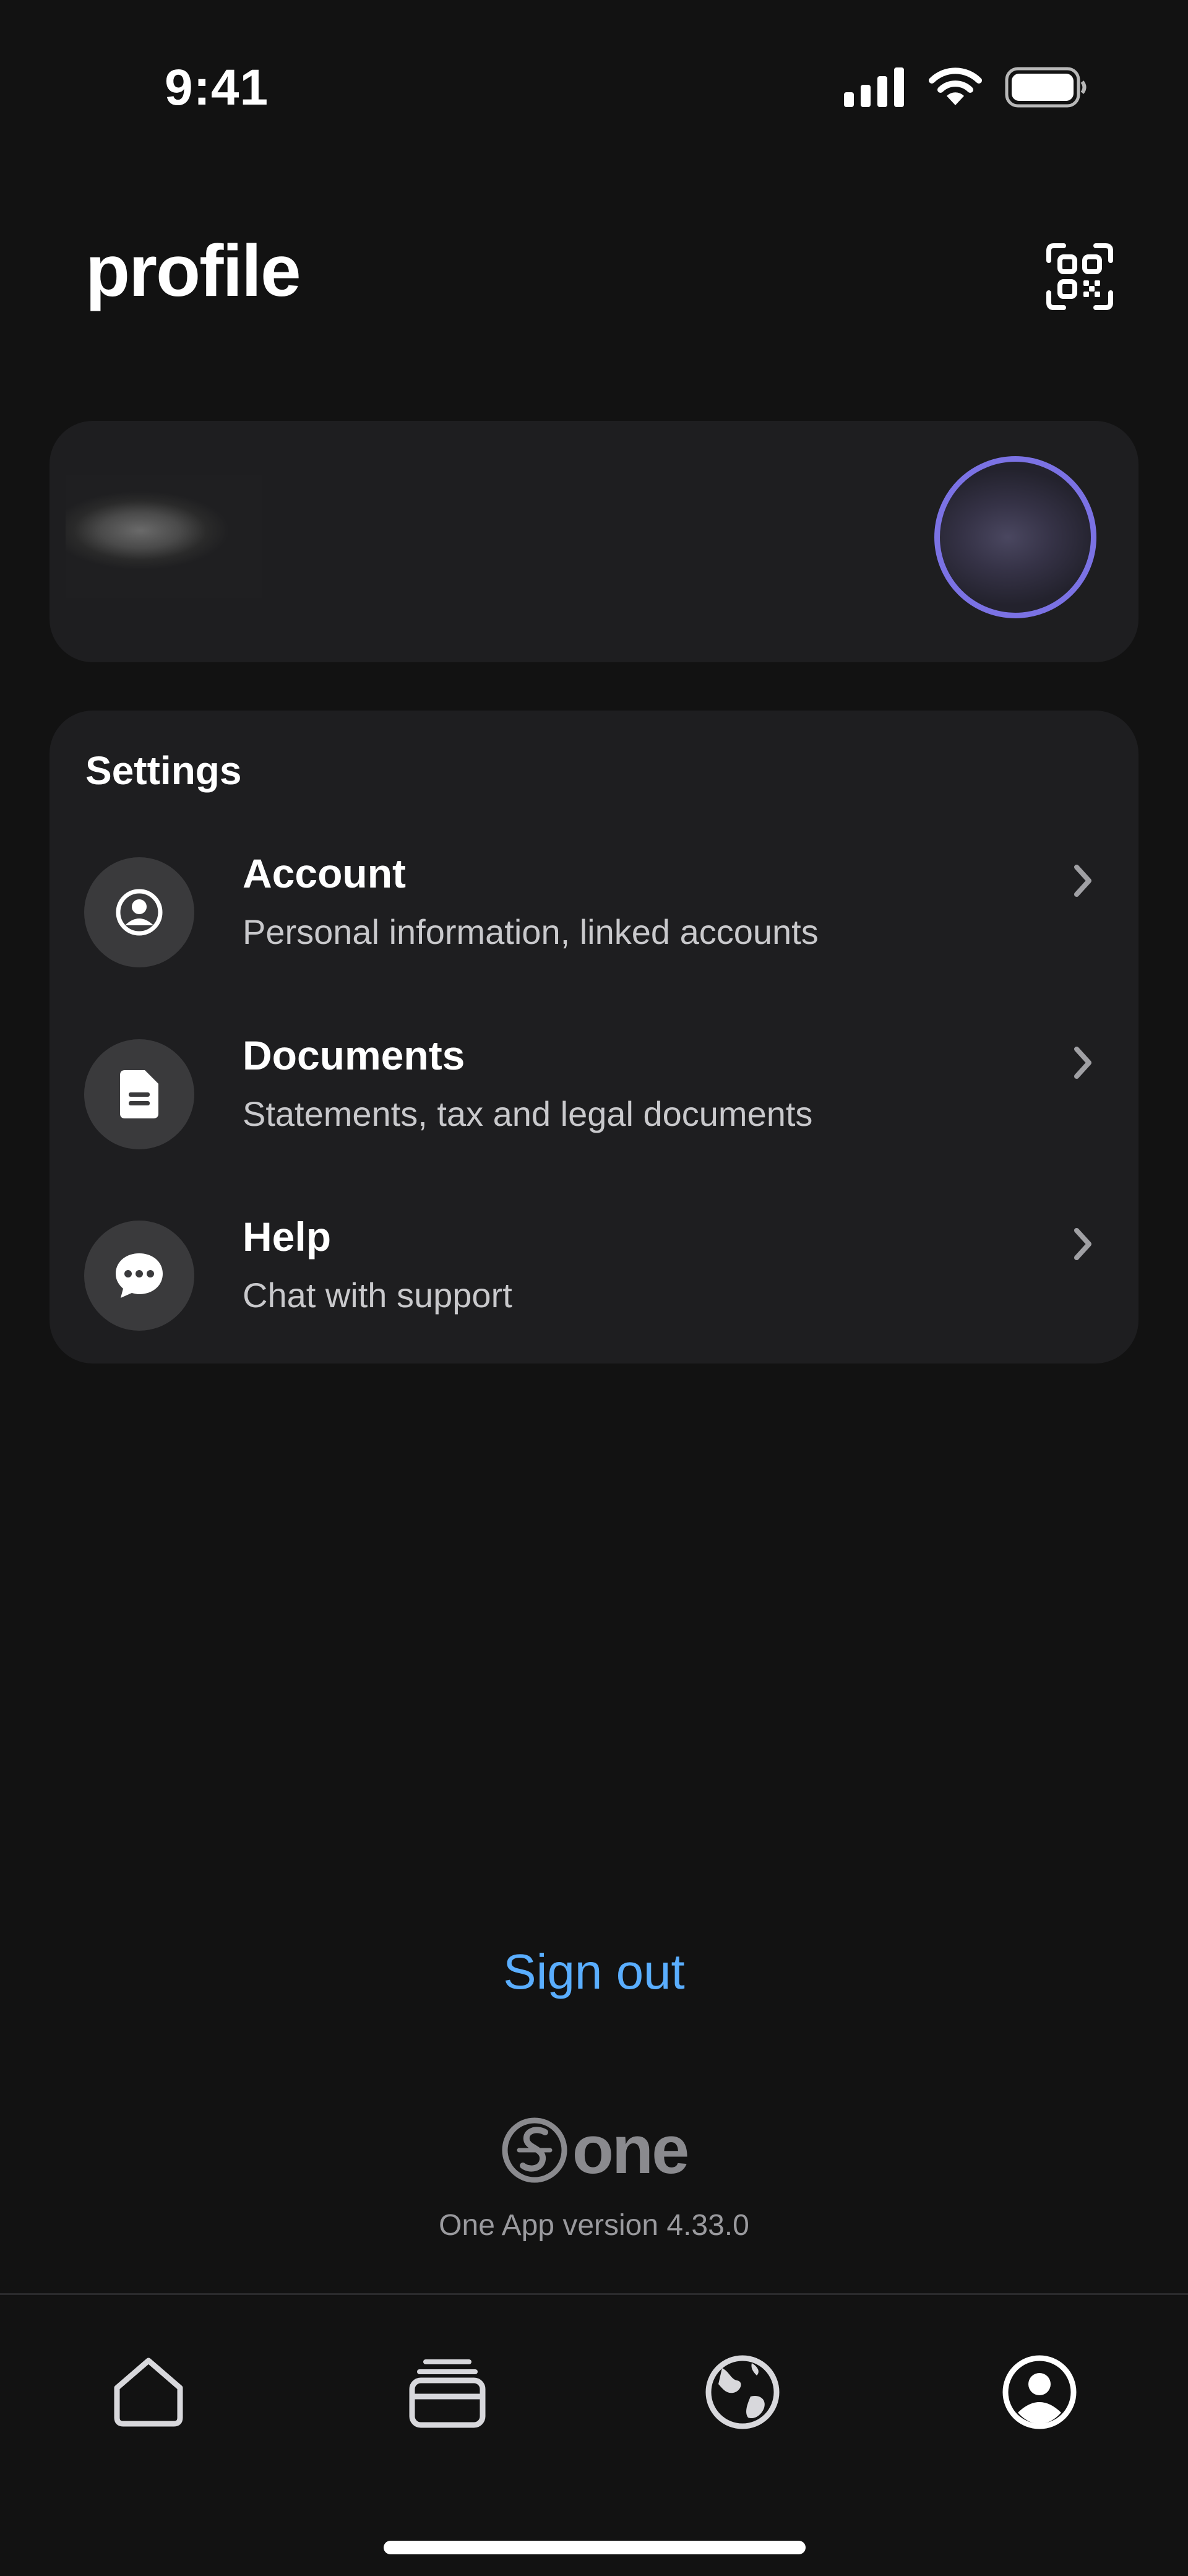 Image resolution: width=1188 pixels, height=2576 pixels. What do you see at coordinates (287, 1237) in the screenshot?
I see `settings-item-title: Help` at bounding box center [287, 1237].